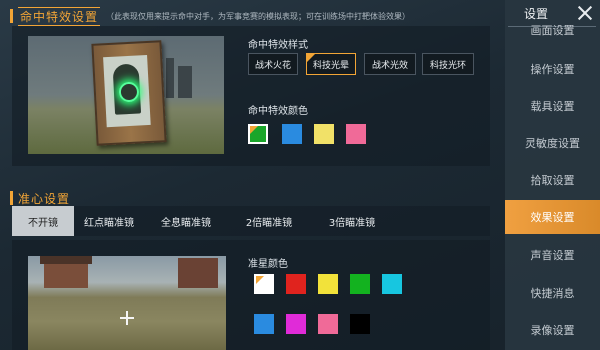 Image resolution: width=600 pixels, height=350 pixels. I want to click on hit-style-option-4-label: 科技光环, so click(447, 65).